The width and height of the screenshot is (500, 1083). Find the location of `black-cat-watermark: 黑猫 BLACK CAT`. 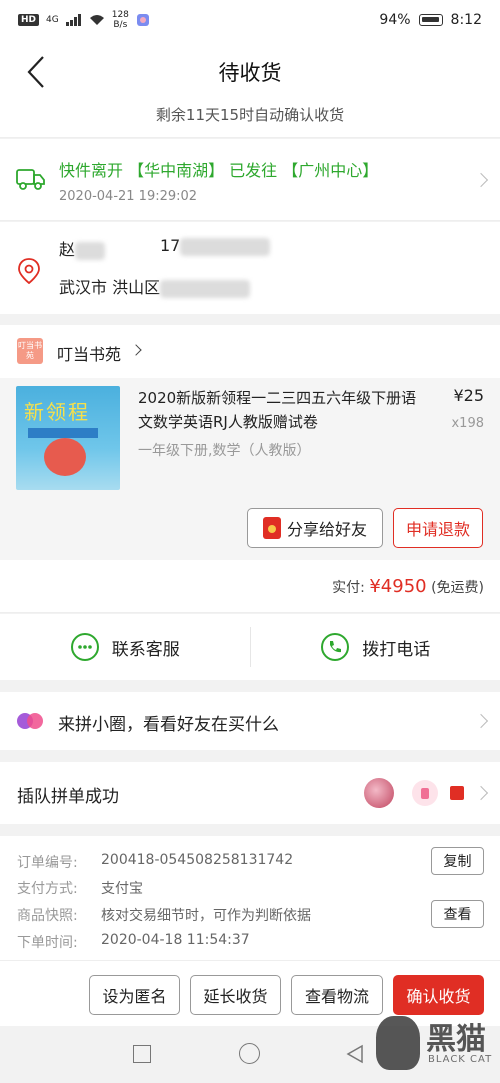

black-cat-watermark: 黑猫 BLACK CAT is located at coordinates (434, 1043).